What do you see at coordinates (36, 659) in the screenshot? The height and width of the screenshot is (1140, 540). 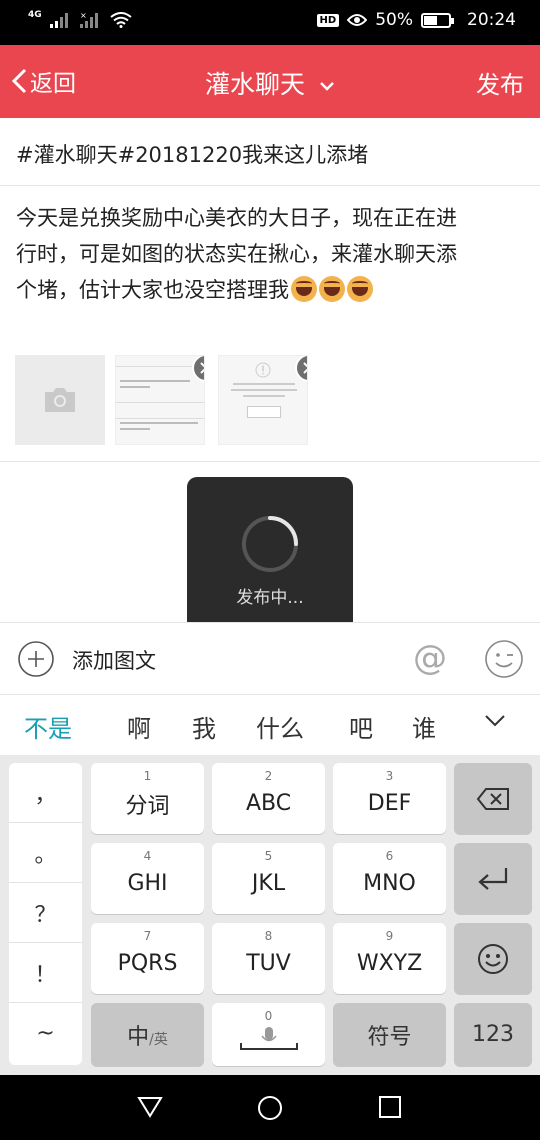 I see `add-circle-icon` at bounding box center [36, 659].